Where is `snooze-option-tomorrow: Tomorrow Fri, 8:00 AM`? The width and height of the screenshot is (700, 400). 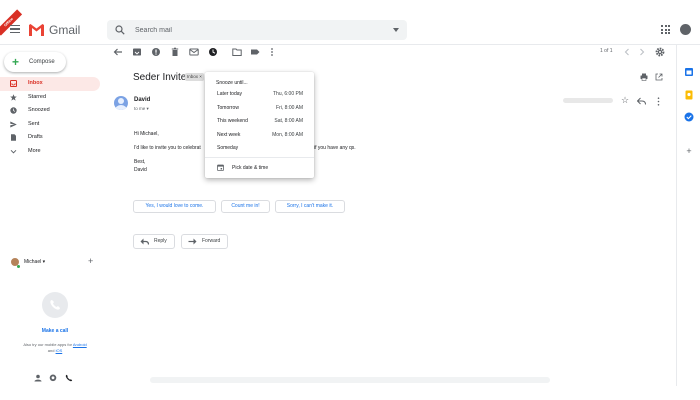
snooze-option-tomorrow: Tomorrow Fri, 8:00 AM is located at coordinates (259, 108).